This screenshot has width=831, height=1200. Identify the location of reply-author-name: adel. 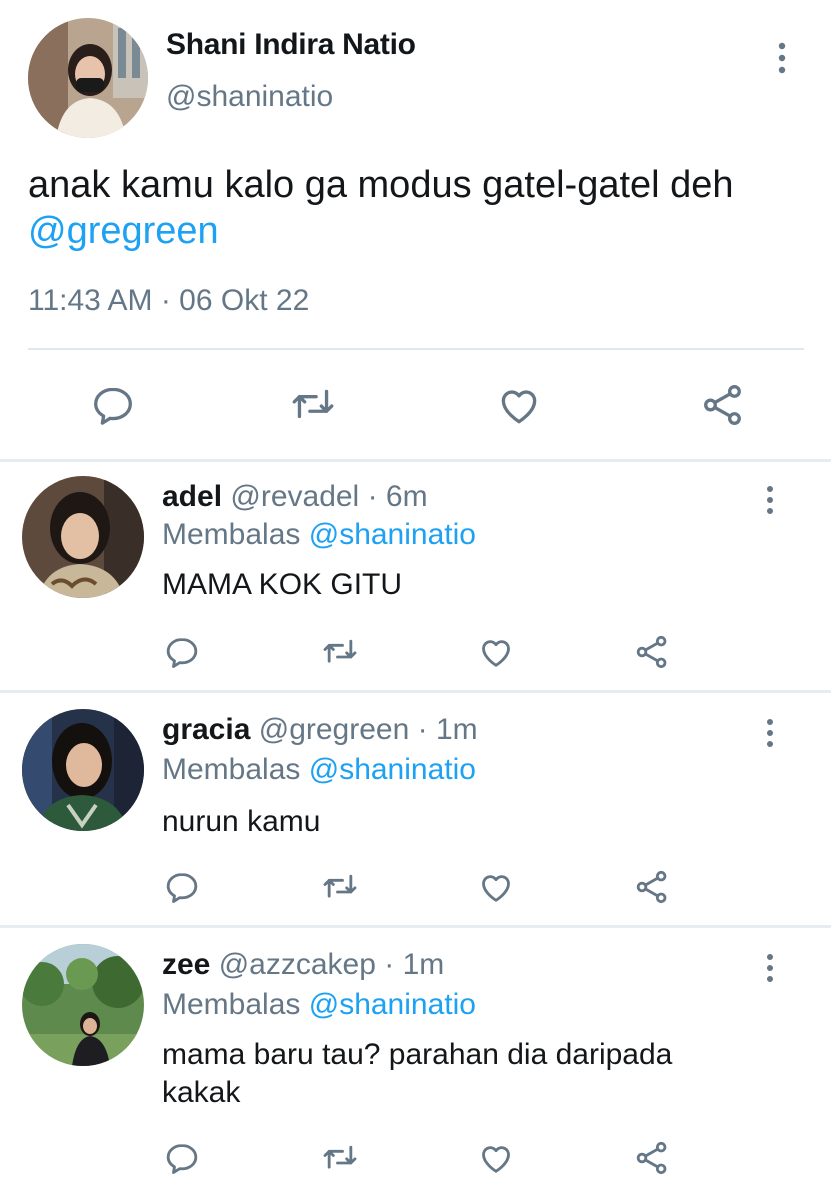
(192, 496).